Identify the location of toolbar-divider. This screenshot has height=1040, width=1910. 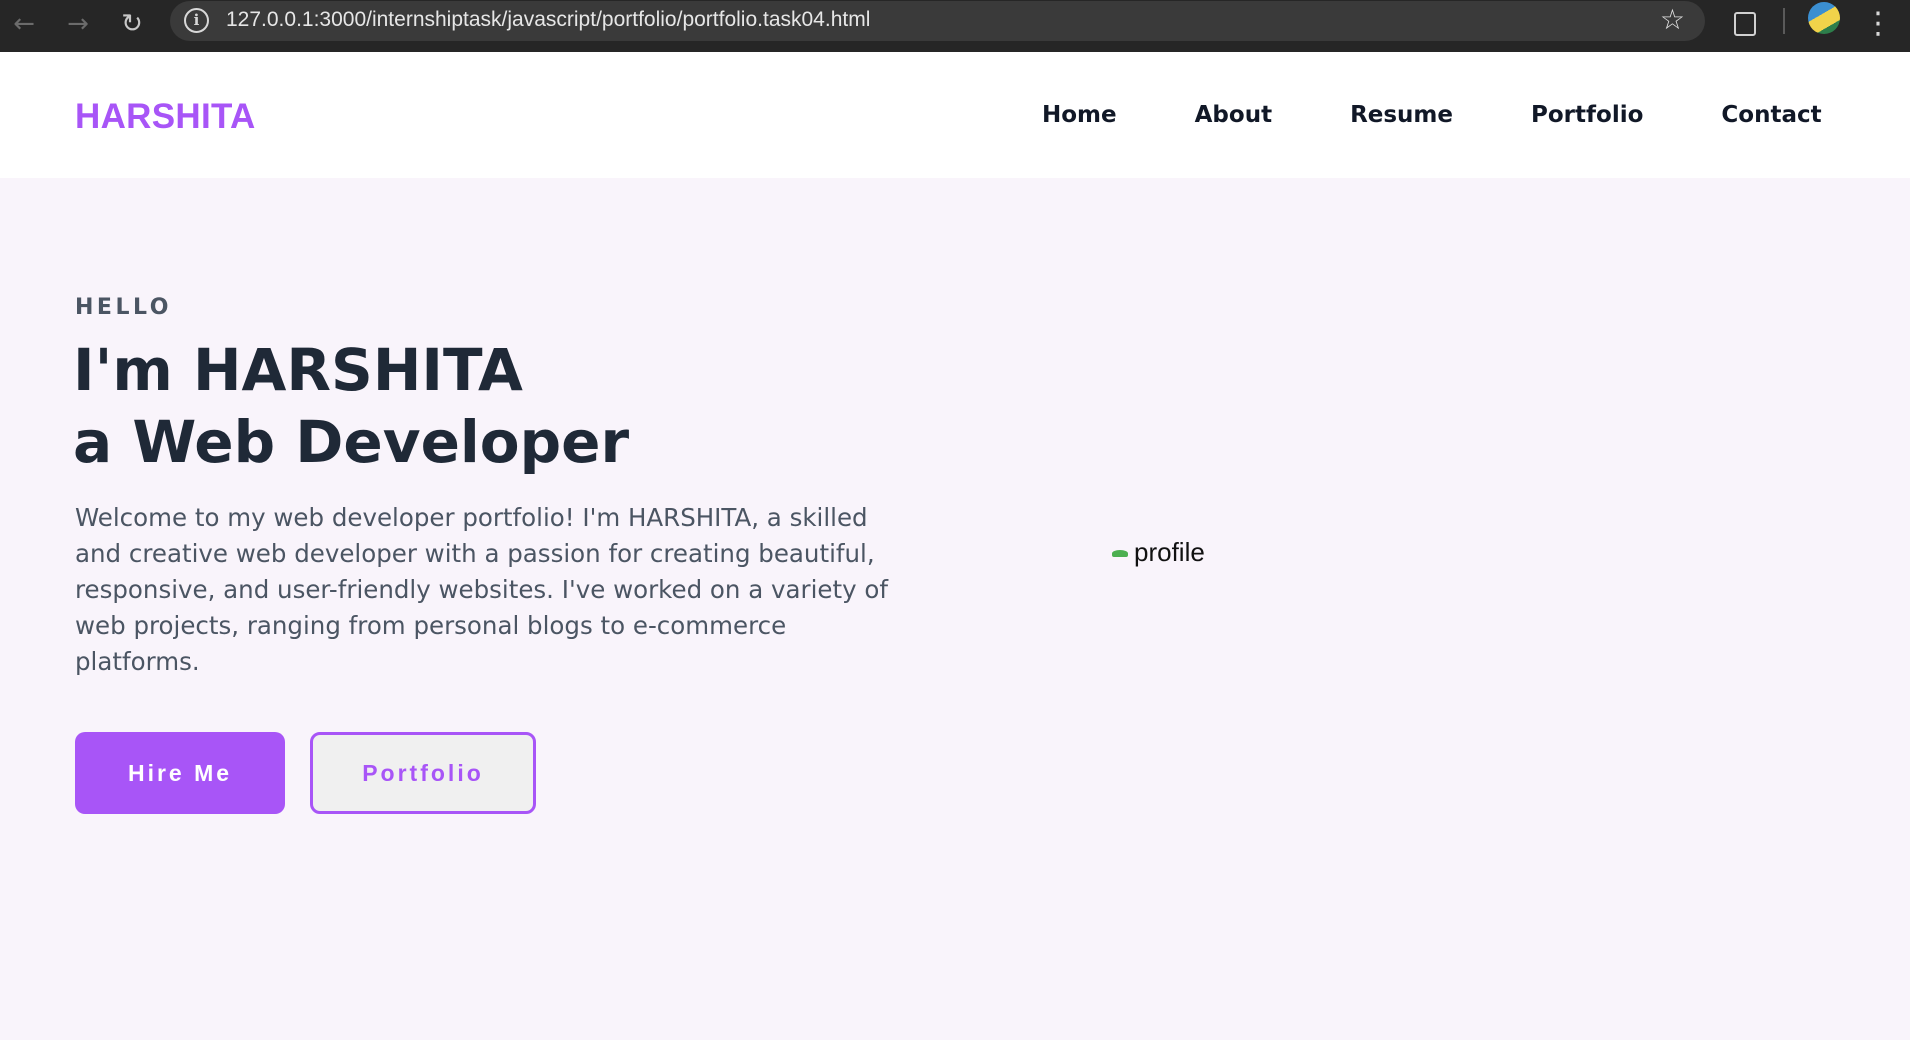
(1784, 21).